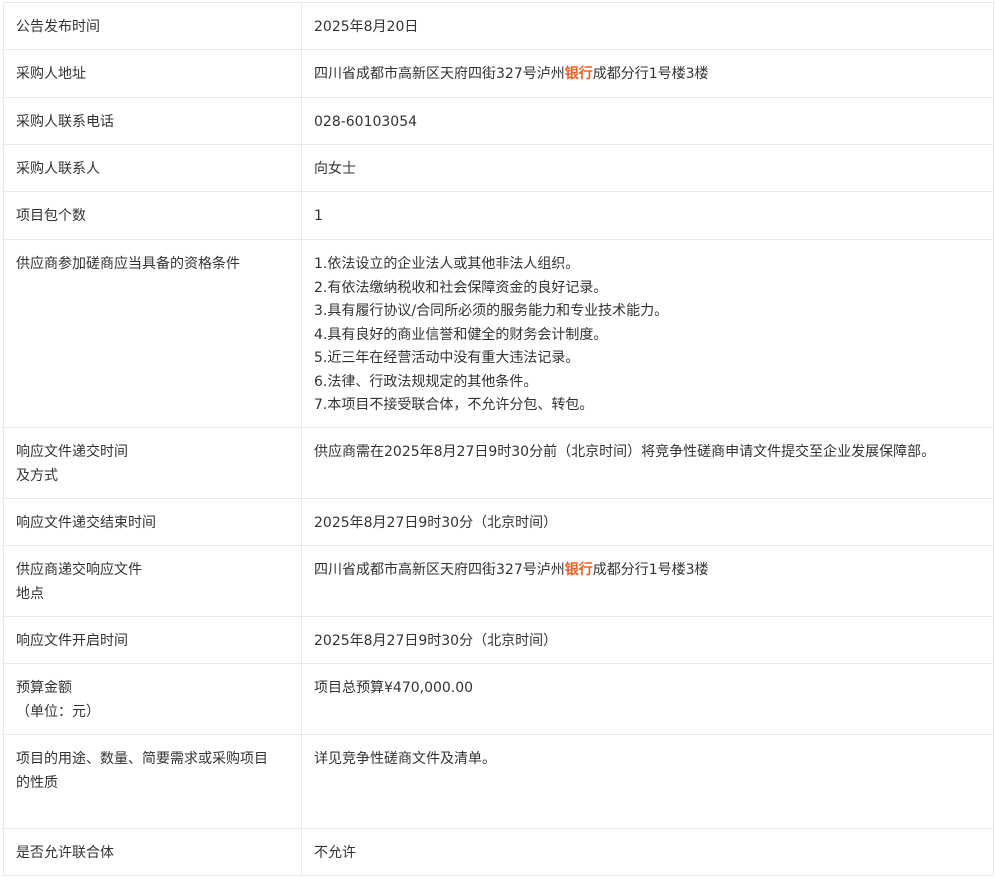 This screenshot has height=881, width=996. Describe the element at coordinates (86, 523) in the screenshot. I see `label-text: 响应文件递交结束时间` at that location.